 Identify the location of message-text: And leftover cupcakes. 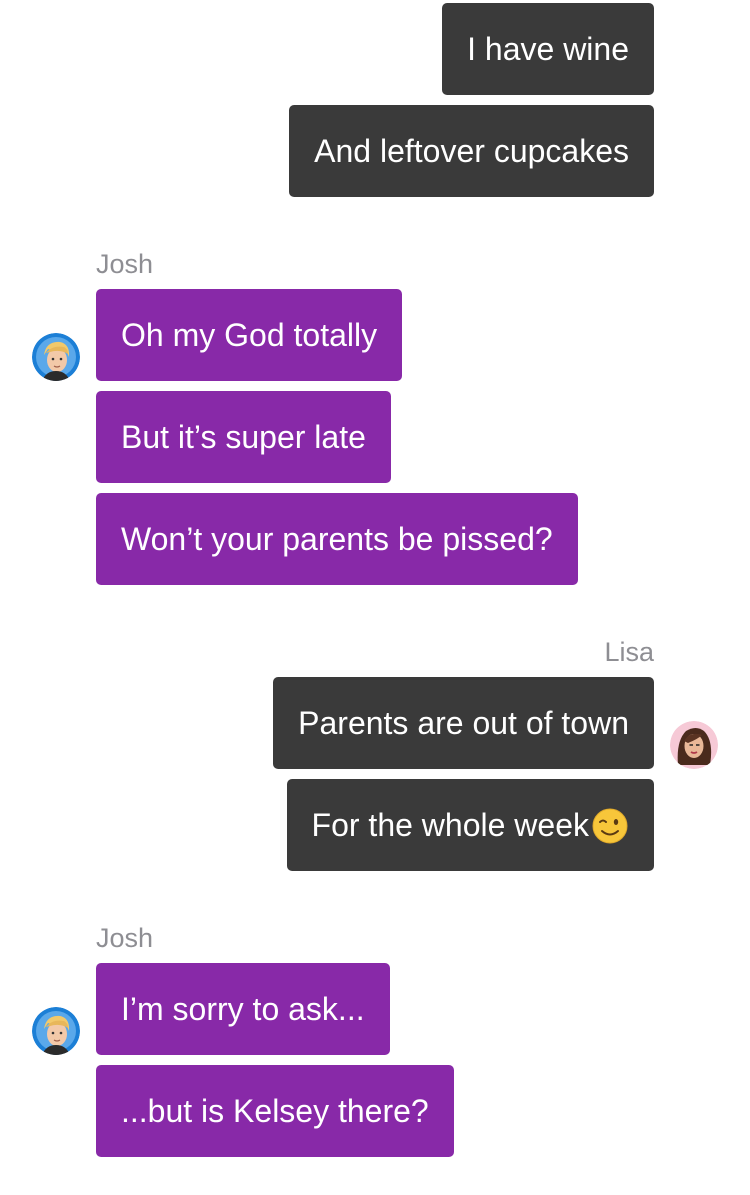
(471, 151).